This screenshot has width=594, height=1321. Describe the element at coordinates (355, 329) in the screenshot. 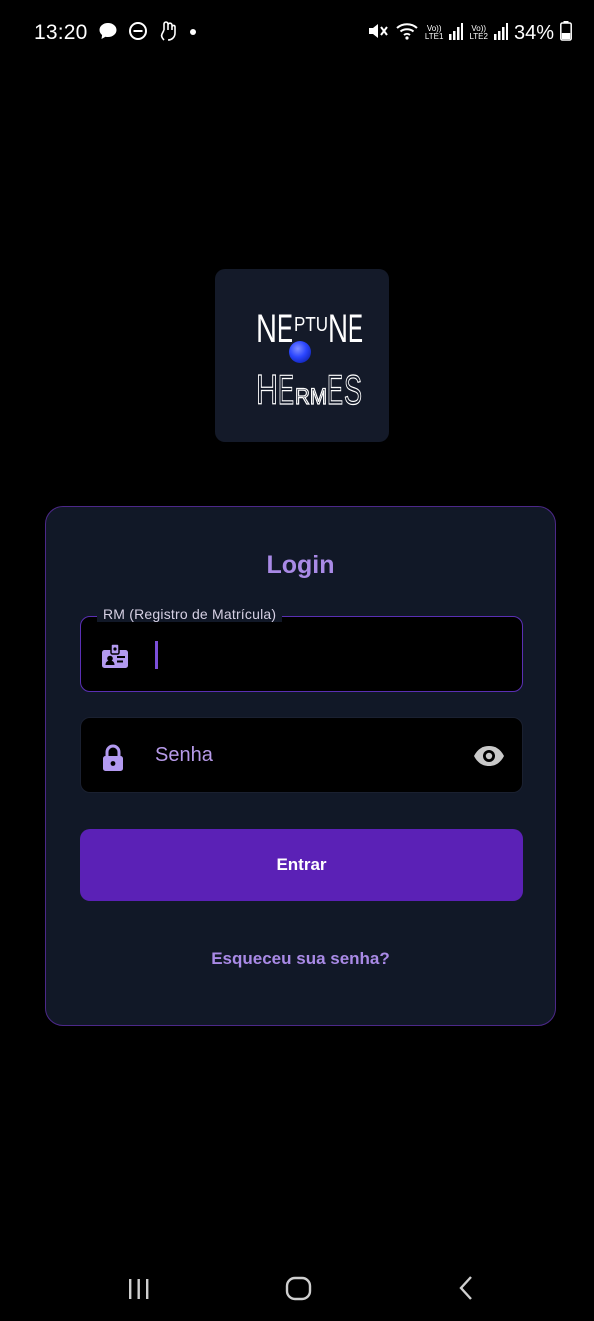

I see `logo-letter-e2: E` at that location.